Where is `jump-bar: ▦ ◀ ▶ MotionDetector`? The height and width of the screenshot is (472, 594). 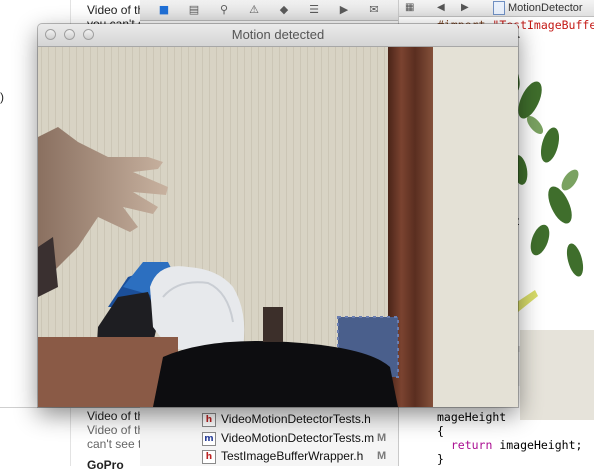 jump-bar: ▦ ◀ ▶ MotionDetector is located at coordinates (496, 8).